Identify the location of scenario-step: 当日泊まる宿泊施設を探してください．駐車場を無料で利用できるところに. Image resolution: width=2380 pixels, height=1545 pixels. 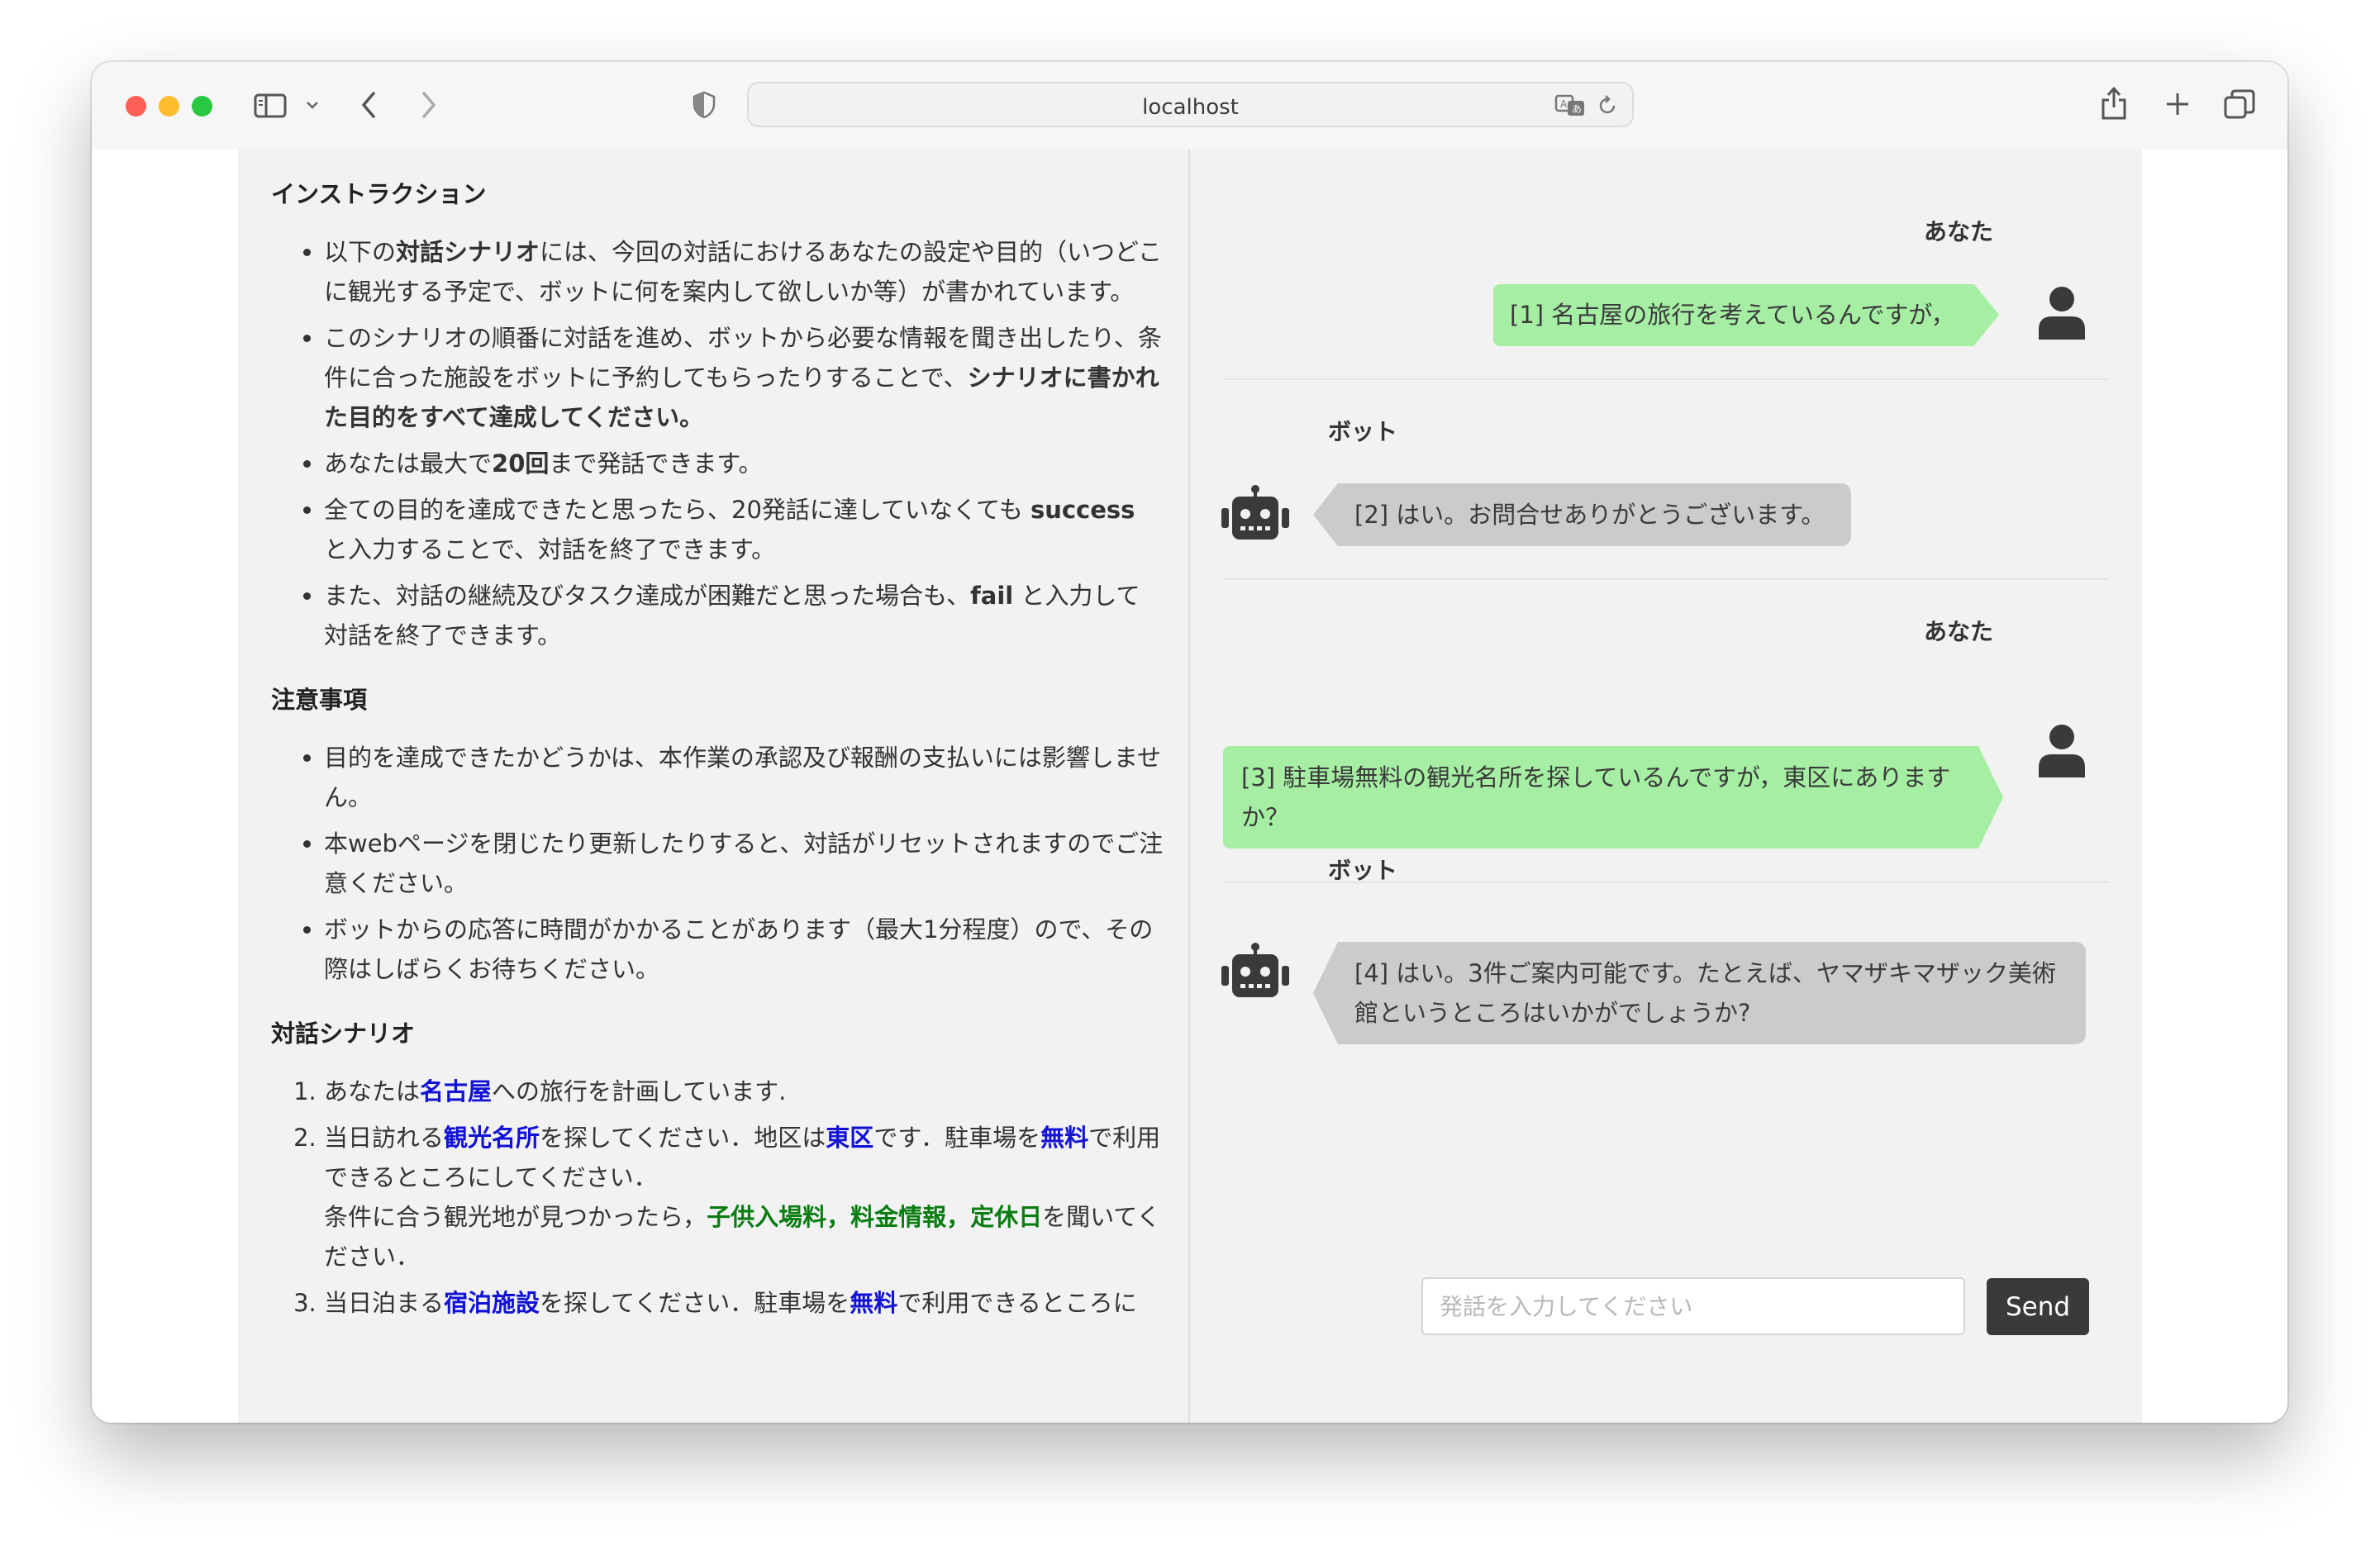
(744, 1303).